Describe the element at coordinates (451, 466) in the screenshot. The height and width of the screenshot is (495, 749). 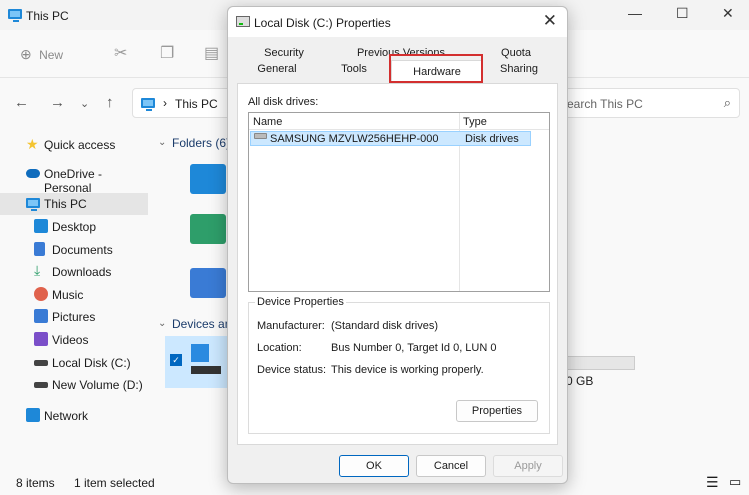
I see `cancel-button: Cancel` at that location.